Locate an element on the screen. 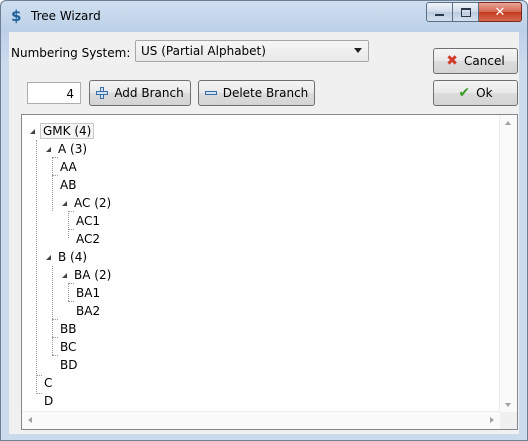 The height and width of the screenshot is (441, 528). close-button: ✕ is located at coordinates (500, 12).